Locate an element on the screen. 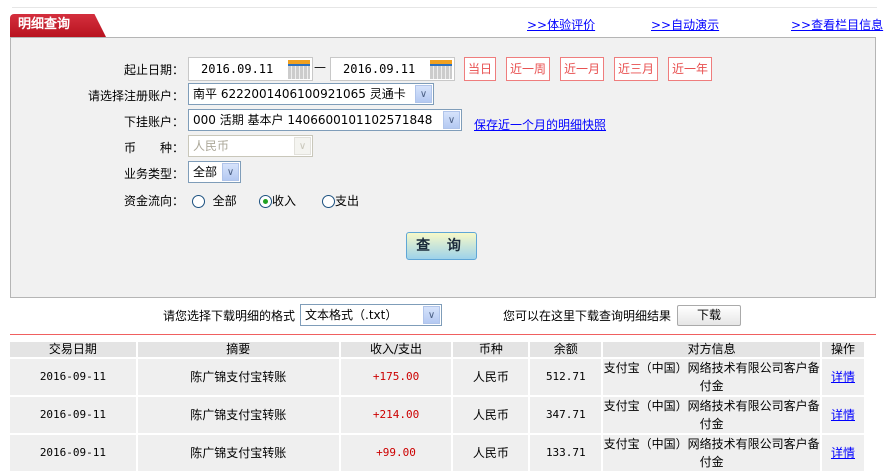 This screenshot has height=474, width=889. header-balance: 余额 is located at coordinates (566, 350).